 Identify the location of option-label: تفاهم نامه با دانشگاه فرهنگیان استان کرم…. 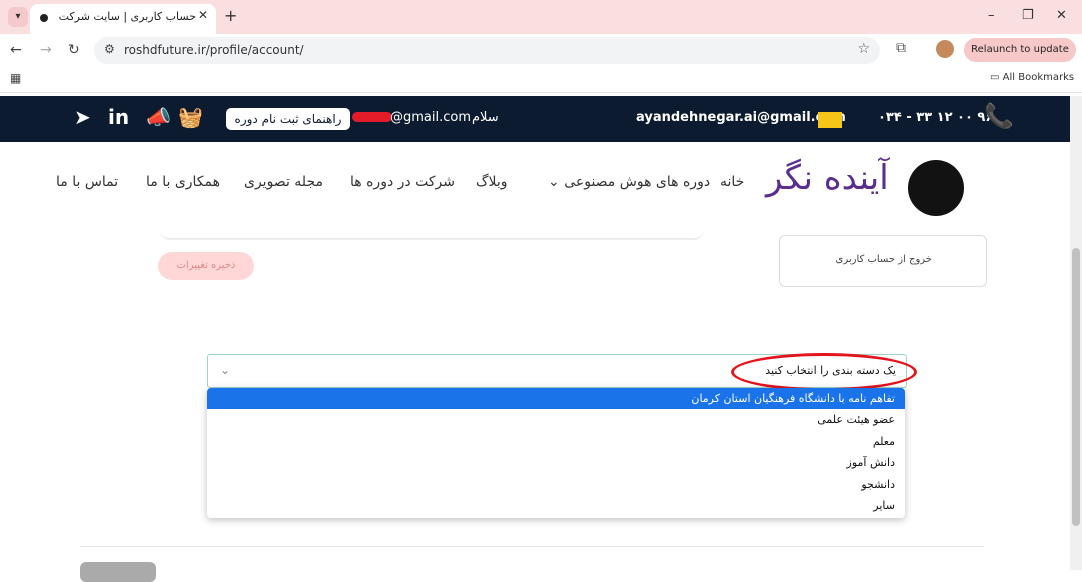
(793, 398).